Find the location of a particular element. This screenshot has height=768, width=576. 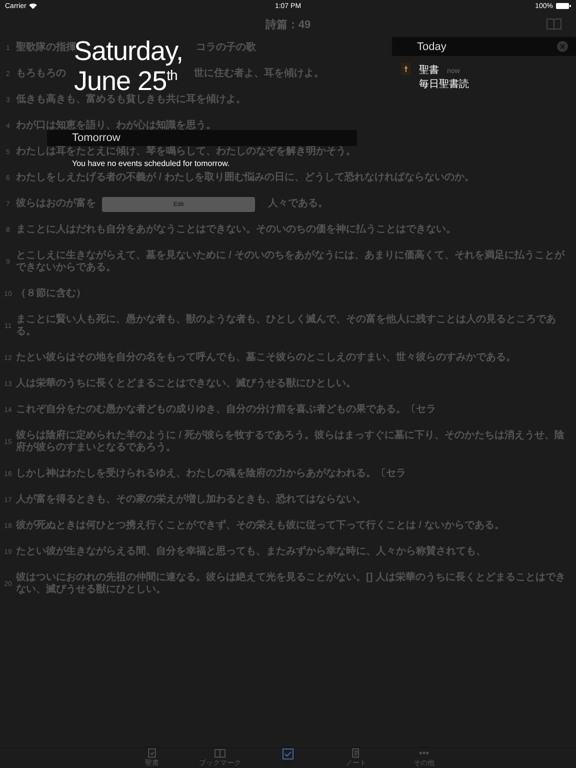

verse-text: 人々である。 is located at coordinates (298, 204).